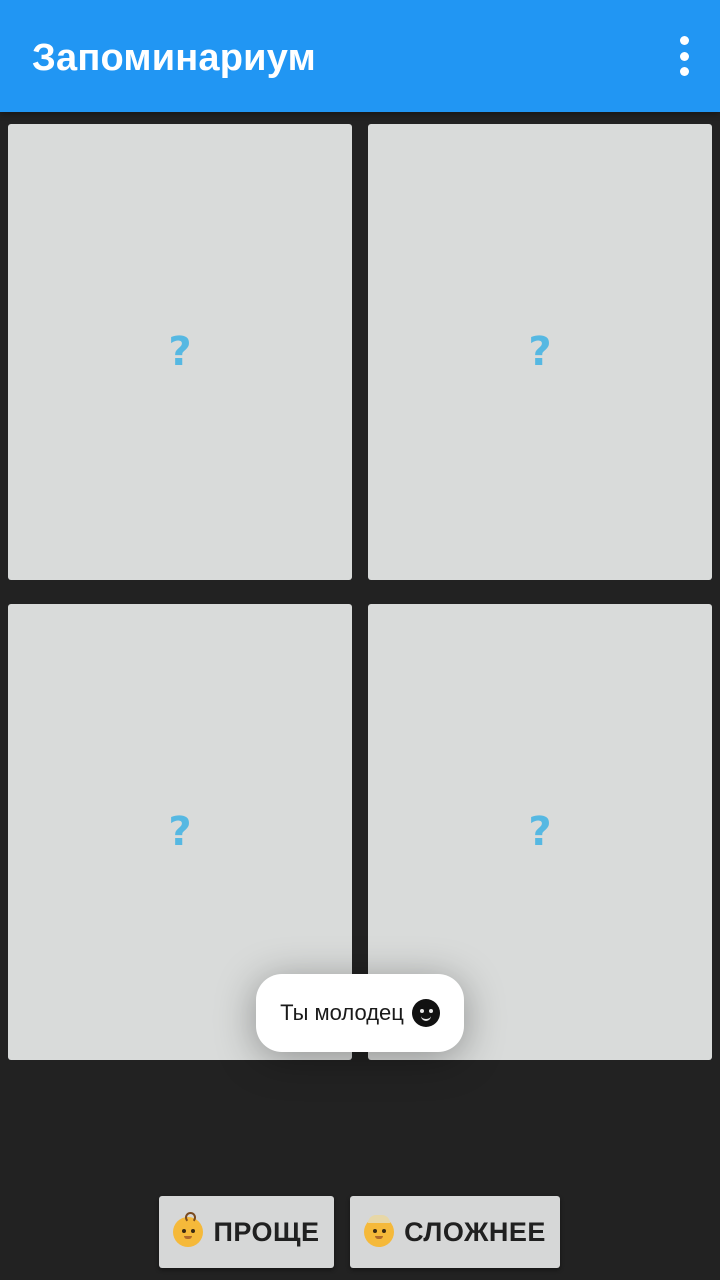  I want to click on older-person-icon, so click(379, 1231).